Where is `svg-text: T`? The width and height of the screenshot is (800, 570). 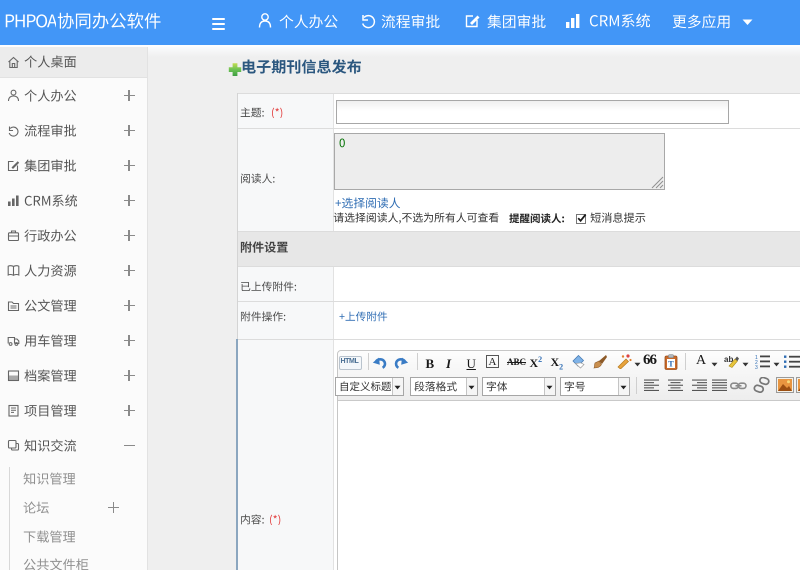
svg-text: T is located at coordinates (671, 363).